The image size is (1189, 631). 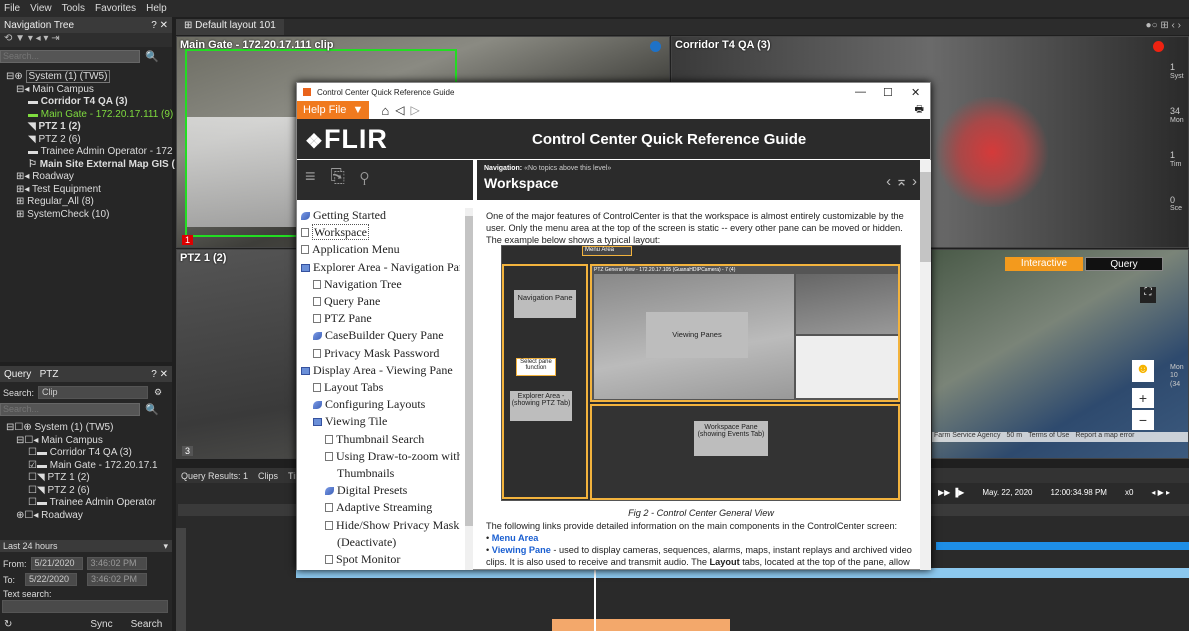 I want to click on menu-view: View, so click(x=41, y=8).